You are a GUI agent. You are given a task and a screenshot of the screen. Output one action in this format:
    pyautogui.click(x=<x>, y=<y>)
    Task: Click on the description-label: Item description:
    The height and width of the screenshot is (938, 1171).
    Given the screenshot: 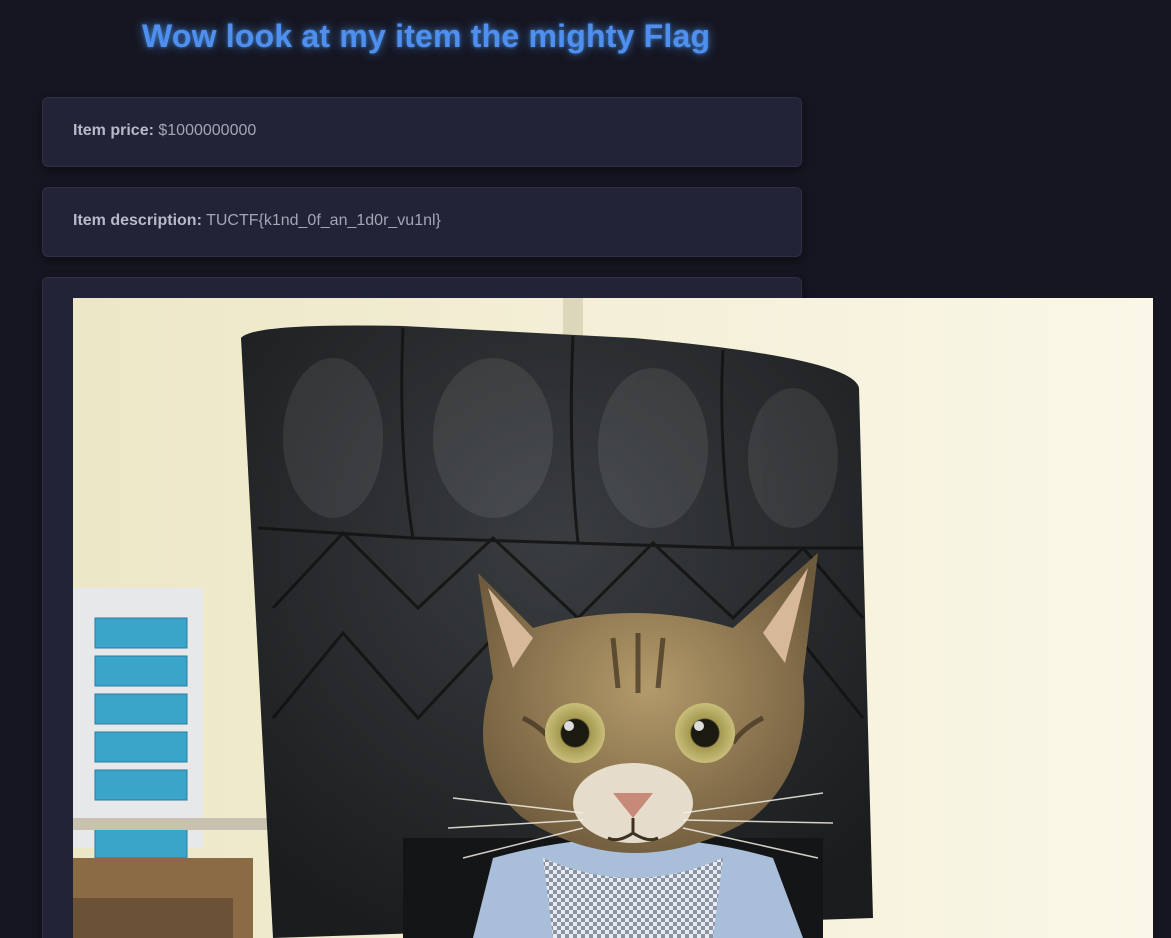 What is the action you would take?
    pyautogui.click(x=137, y=220)
    